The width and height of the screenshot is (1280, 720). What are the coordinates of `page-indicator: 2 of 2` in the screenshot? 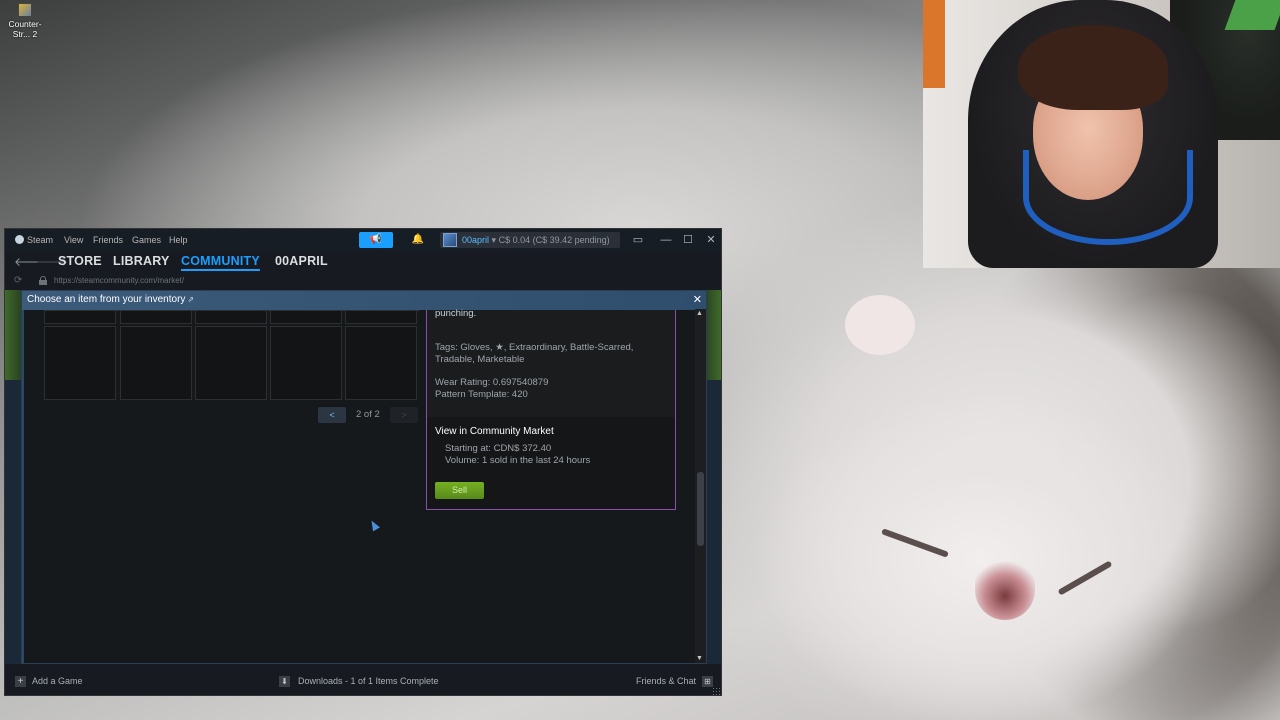 It's located at (368, 414).